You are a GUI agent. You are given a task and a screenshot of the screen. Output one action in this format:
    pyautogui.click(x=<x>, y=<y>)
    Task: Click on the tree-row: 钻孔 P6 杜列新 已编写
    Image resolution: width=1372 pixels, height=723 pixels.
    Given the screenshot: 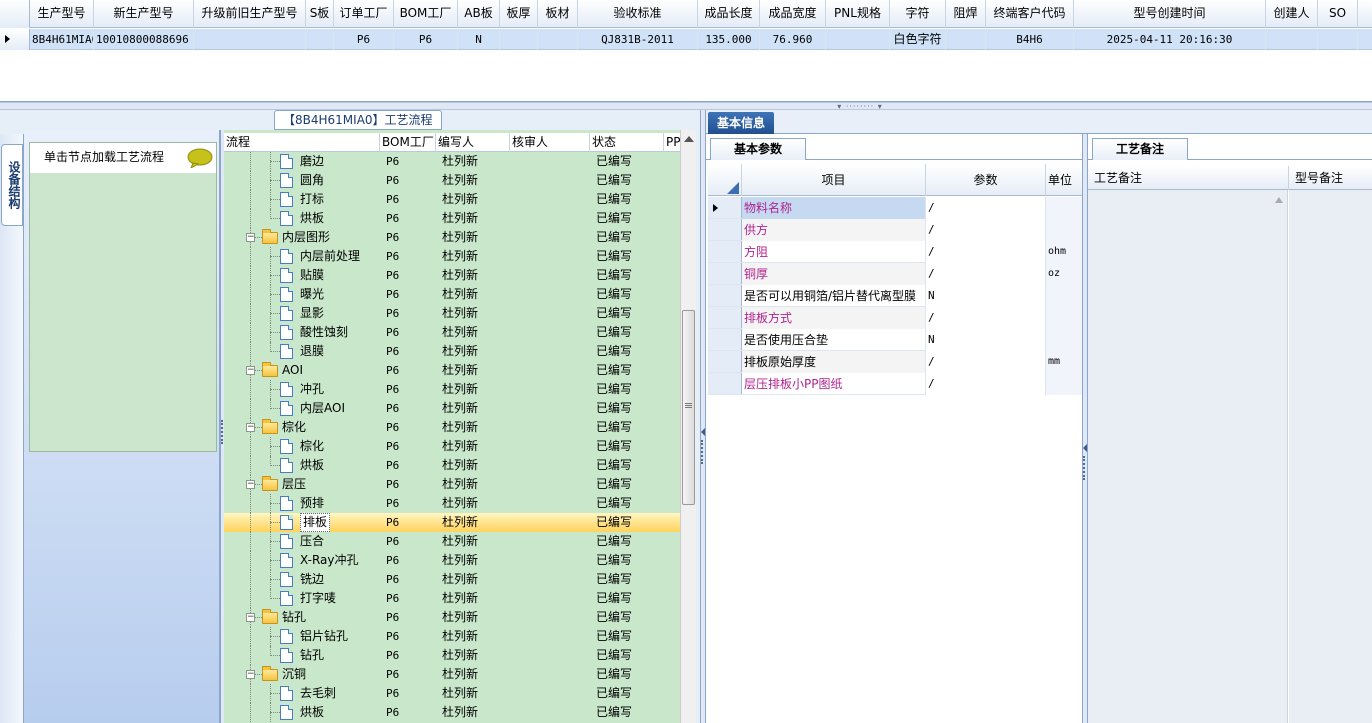 What is the action you would take?
    pyautogui.click(x=452, y=655)
    